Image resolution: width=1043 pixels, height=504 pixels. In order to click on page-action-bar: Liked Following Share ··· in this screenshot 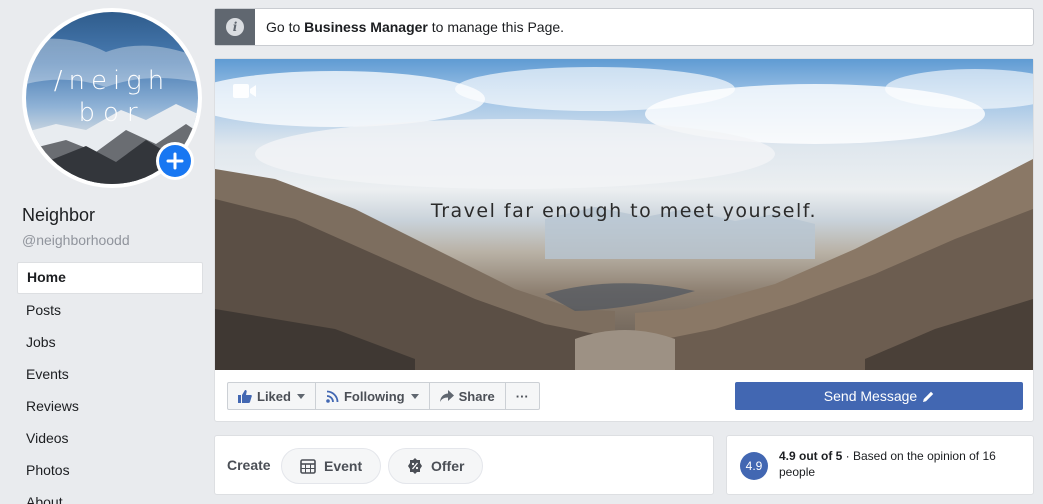, I will do `click(383, 396)`.